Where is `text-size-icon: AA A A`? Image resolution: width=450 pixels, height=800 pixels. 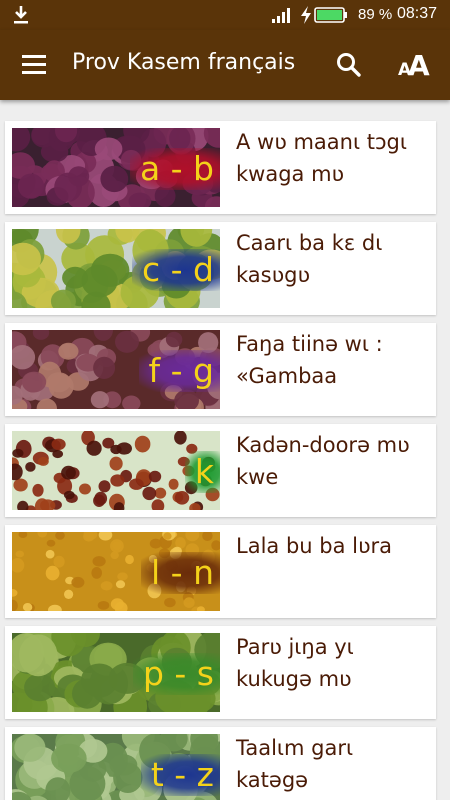 text-size-icon: AA A A is located at coordinates (415, 65).